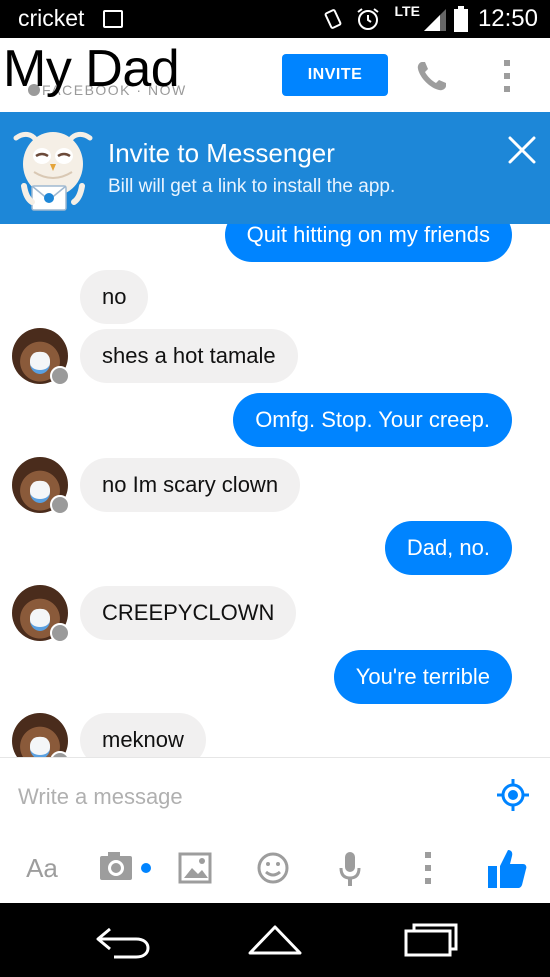 The height and width of the screenshot is (977, 550). Describe the element at coordinates (522, 150) in the screenshot. I see `close-icon` at that location.